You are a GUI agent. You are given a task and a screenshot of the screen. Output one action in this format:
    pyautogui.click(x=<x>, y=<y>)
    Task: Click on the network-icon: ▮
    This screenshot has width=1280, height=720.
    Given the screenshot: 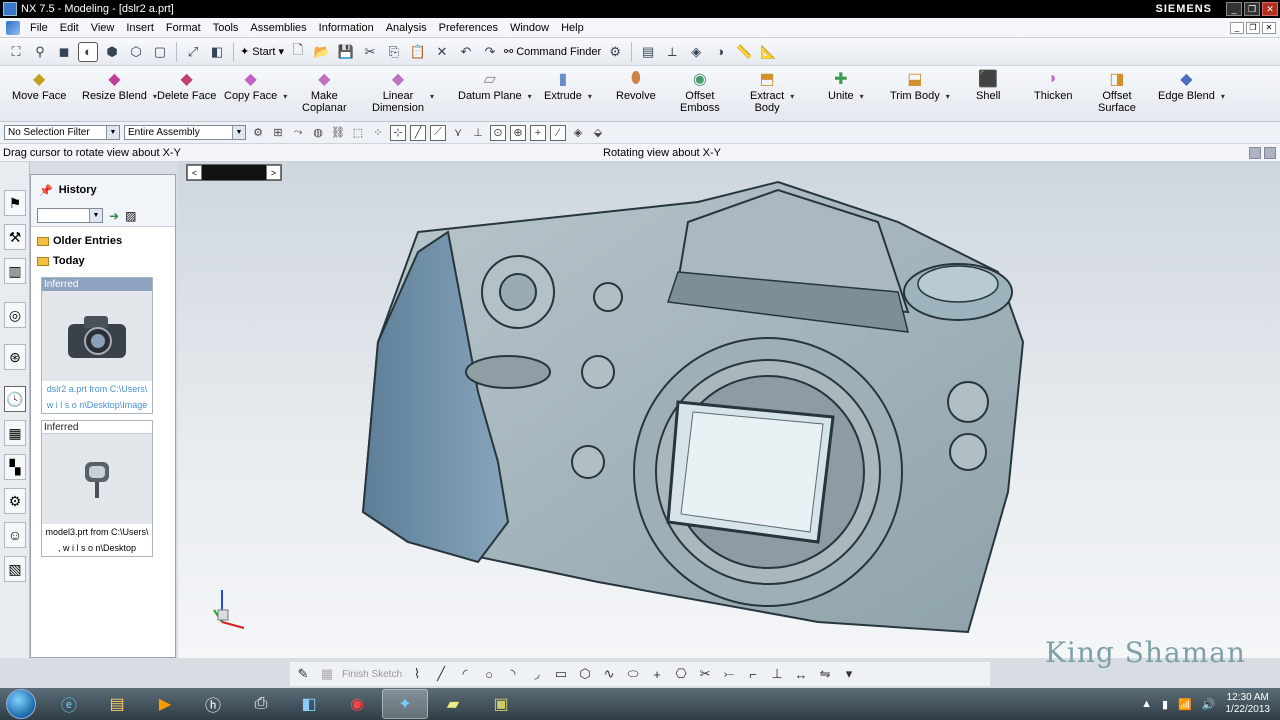 What is the action you would take?
    pyautogui.click(x=1165, y=704)
    